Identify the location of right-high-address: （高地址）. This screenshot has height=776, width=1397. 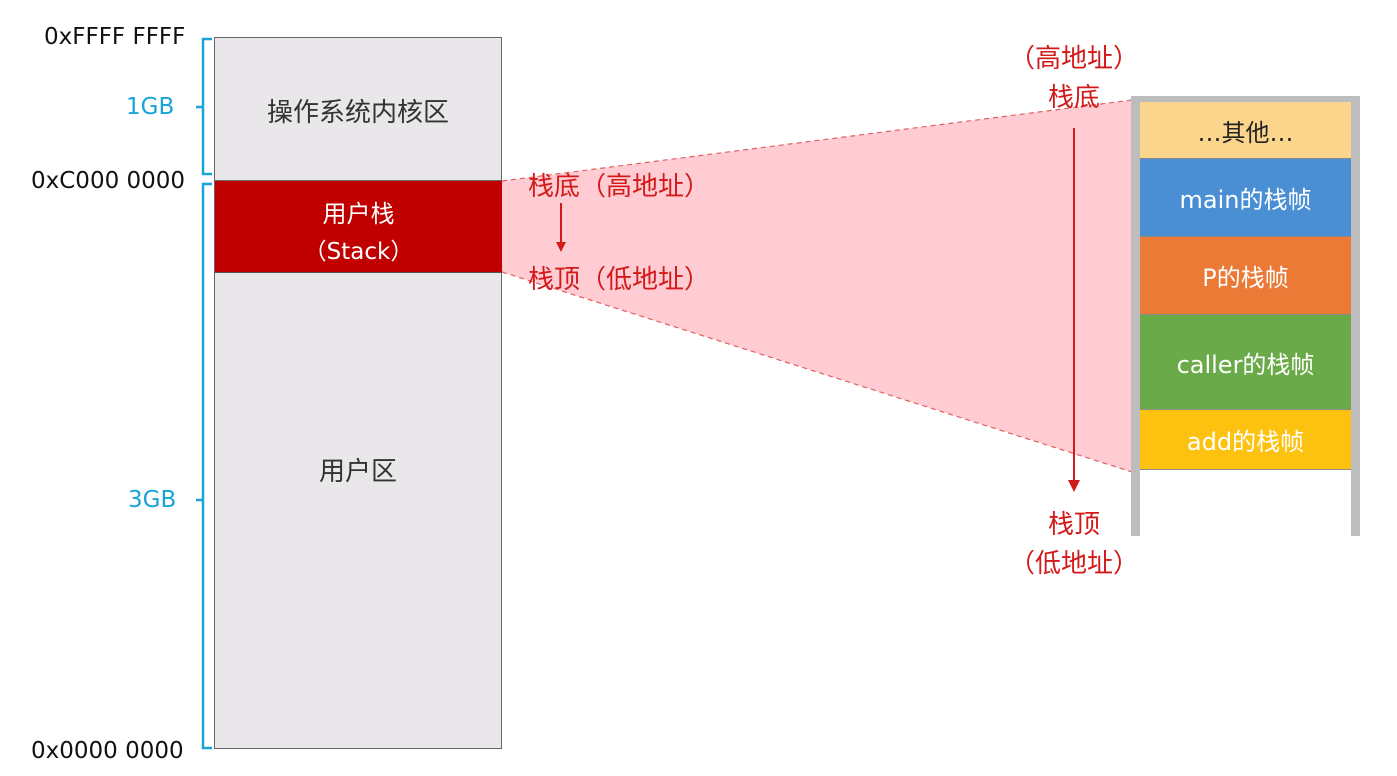
(1073, 59).